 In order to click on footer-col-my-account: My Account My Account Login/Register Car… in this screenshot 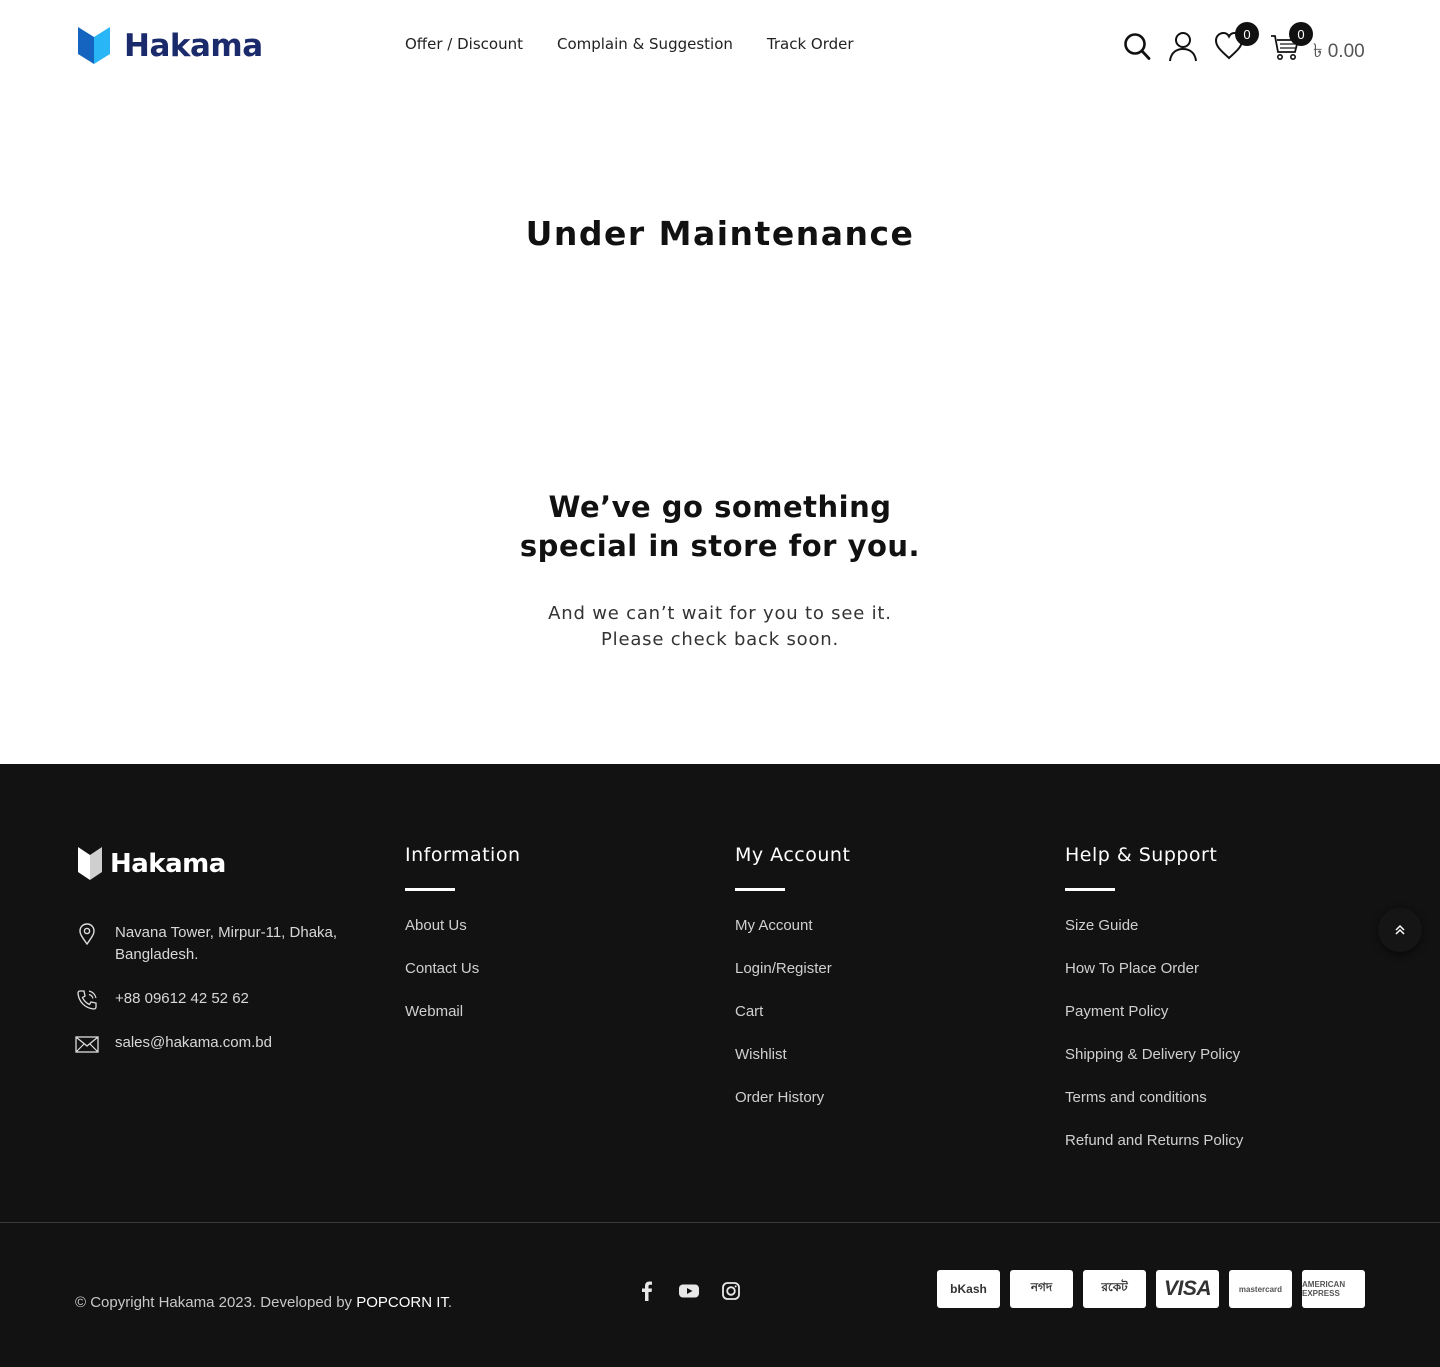, I will do `click(792, 987)`.